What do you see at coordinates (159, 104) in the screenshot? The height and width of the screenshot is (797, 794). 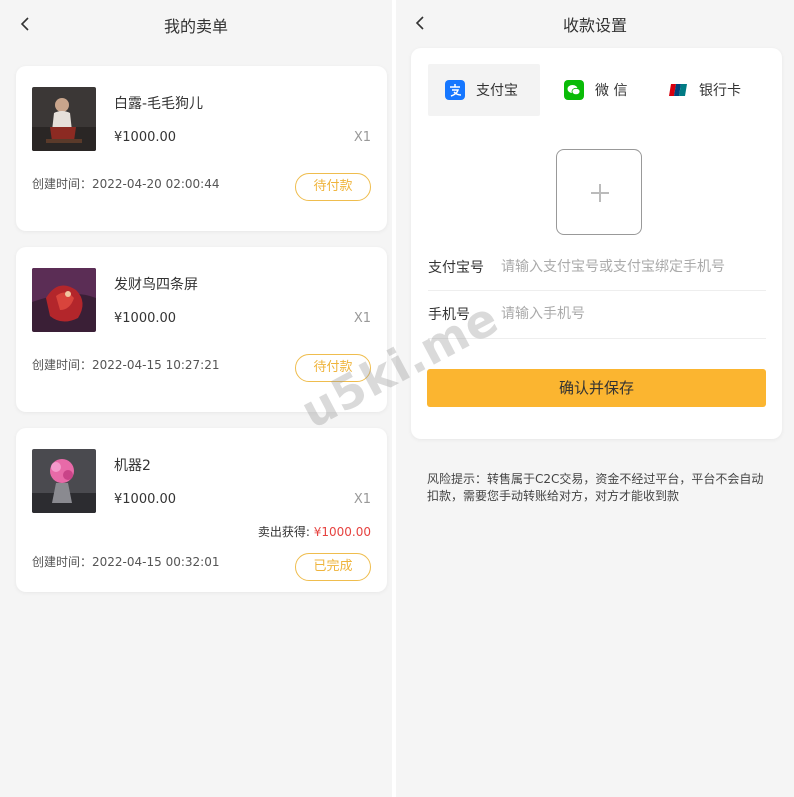 I see `product-name: 白露-毛毛狗儿` at bounding box center [159, 104].